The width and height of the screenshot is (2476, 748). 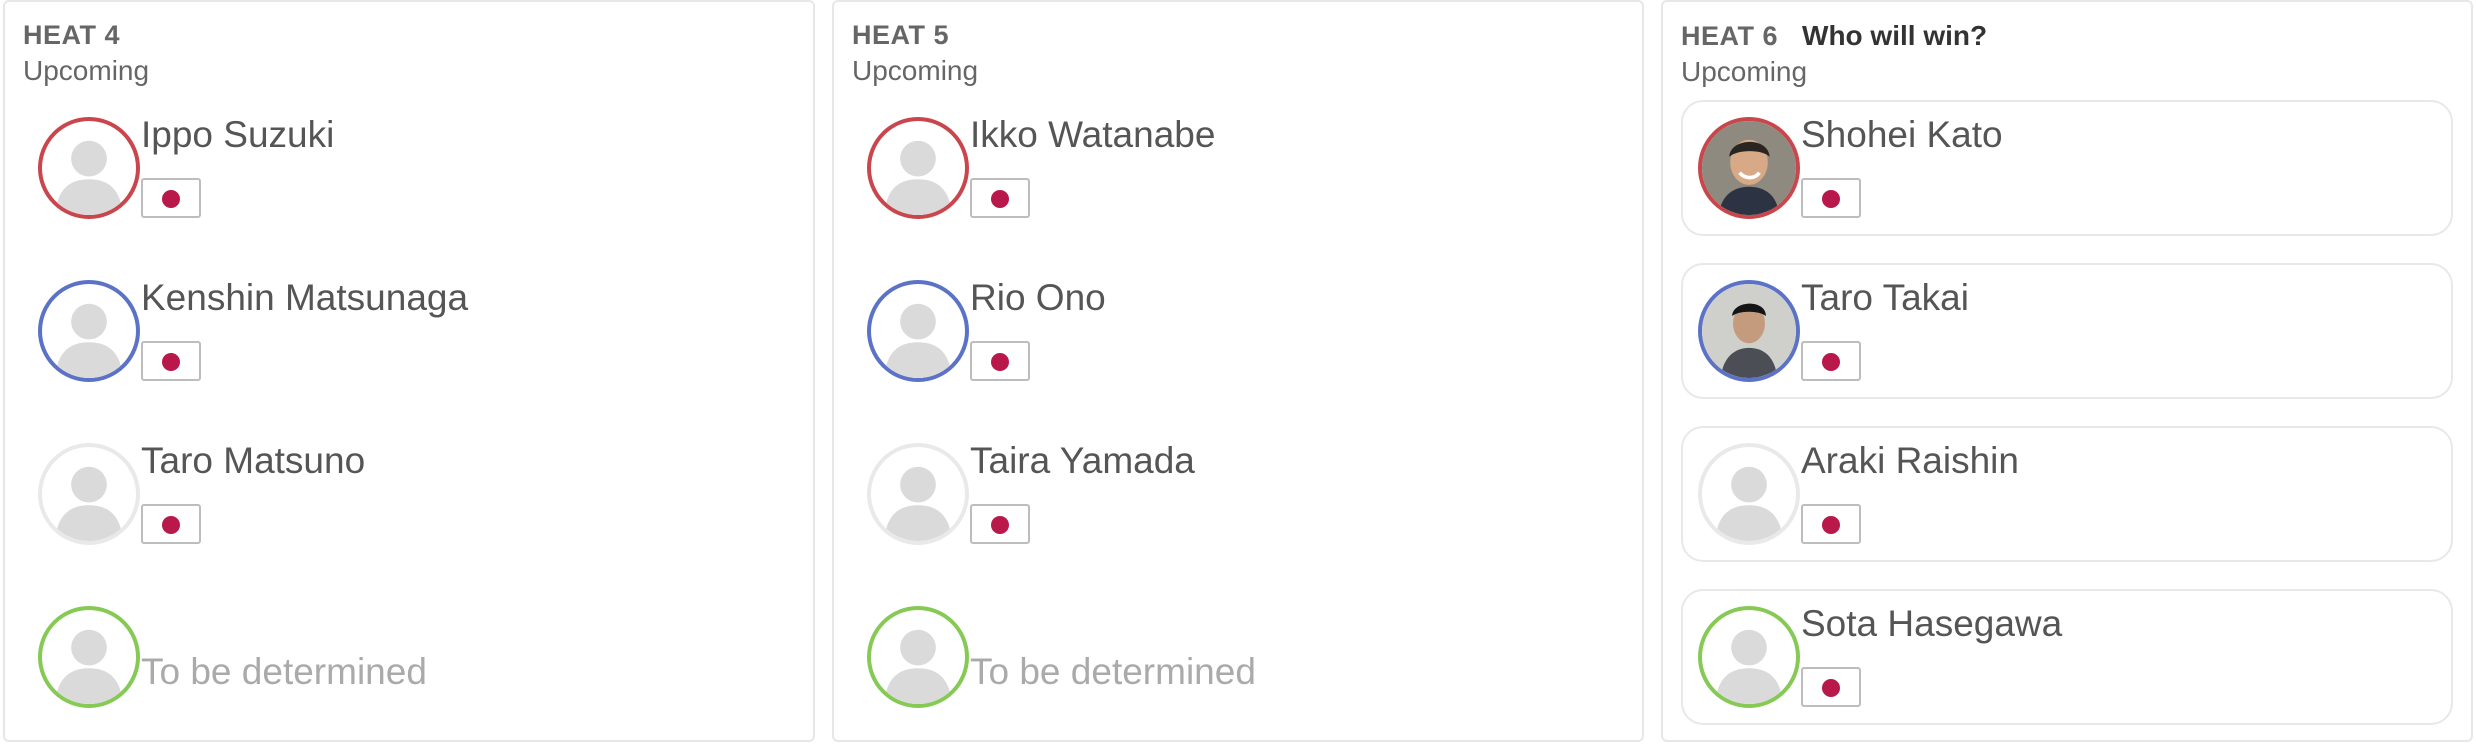 What do you see at coordinates (1238, 333) in the screenshot?
I see `athlete-card: Rio Ono` at bounding box center [1238, 333].